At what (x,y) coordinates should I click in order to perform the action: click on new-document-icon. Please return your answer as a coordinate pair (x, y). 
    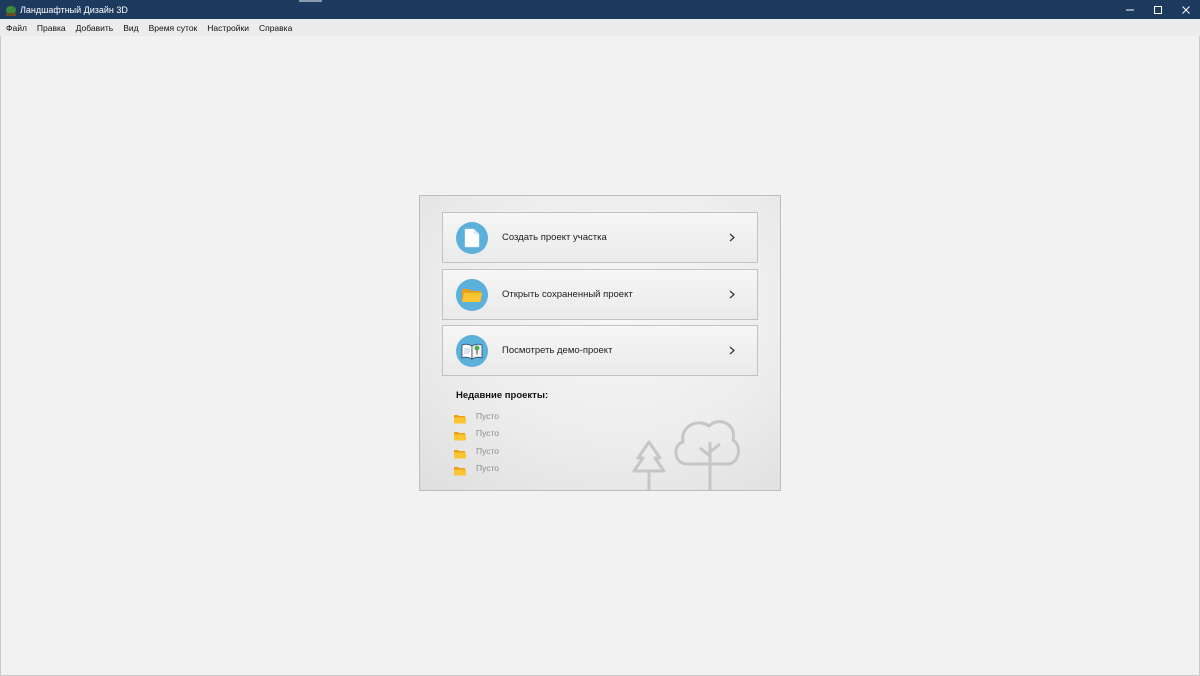
    Looking at the image, I should click on (472, 237).